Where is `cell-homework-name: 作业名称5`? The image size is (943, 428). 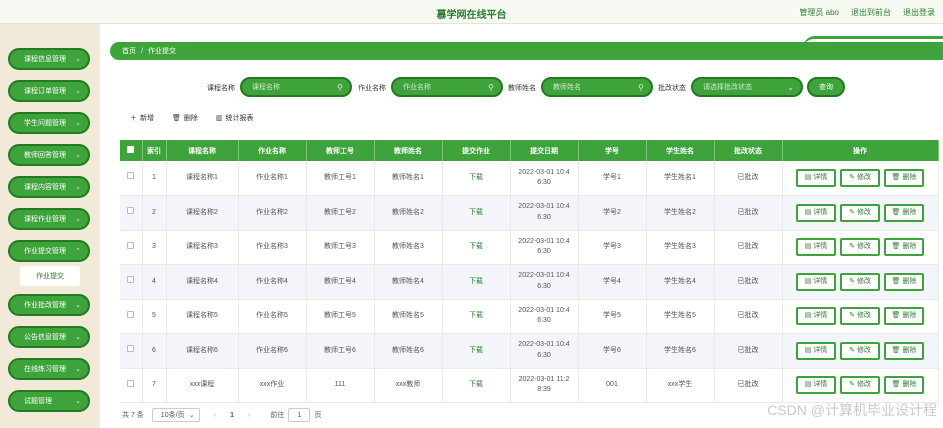 cell-homework-name: 作业名称5 is located at coordinates (272, 316).